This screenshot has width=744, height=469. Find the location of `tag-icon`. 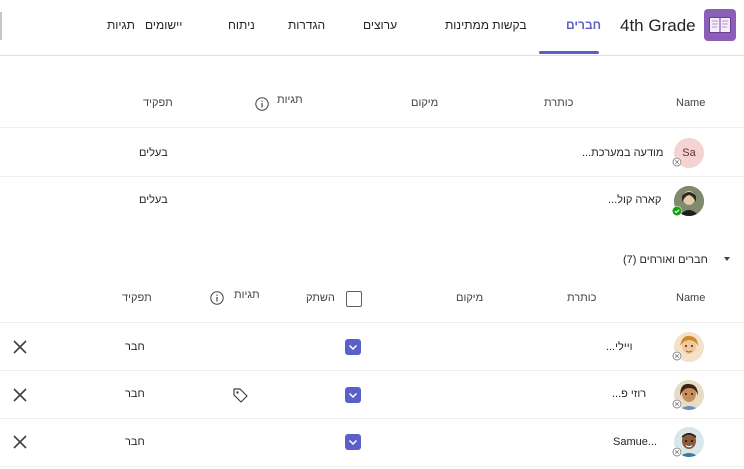

tag-icon is located at coordinates (240, 395).